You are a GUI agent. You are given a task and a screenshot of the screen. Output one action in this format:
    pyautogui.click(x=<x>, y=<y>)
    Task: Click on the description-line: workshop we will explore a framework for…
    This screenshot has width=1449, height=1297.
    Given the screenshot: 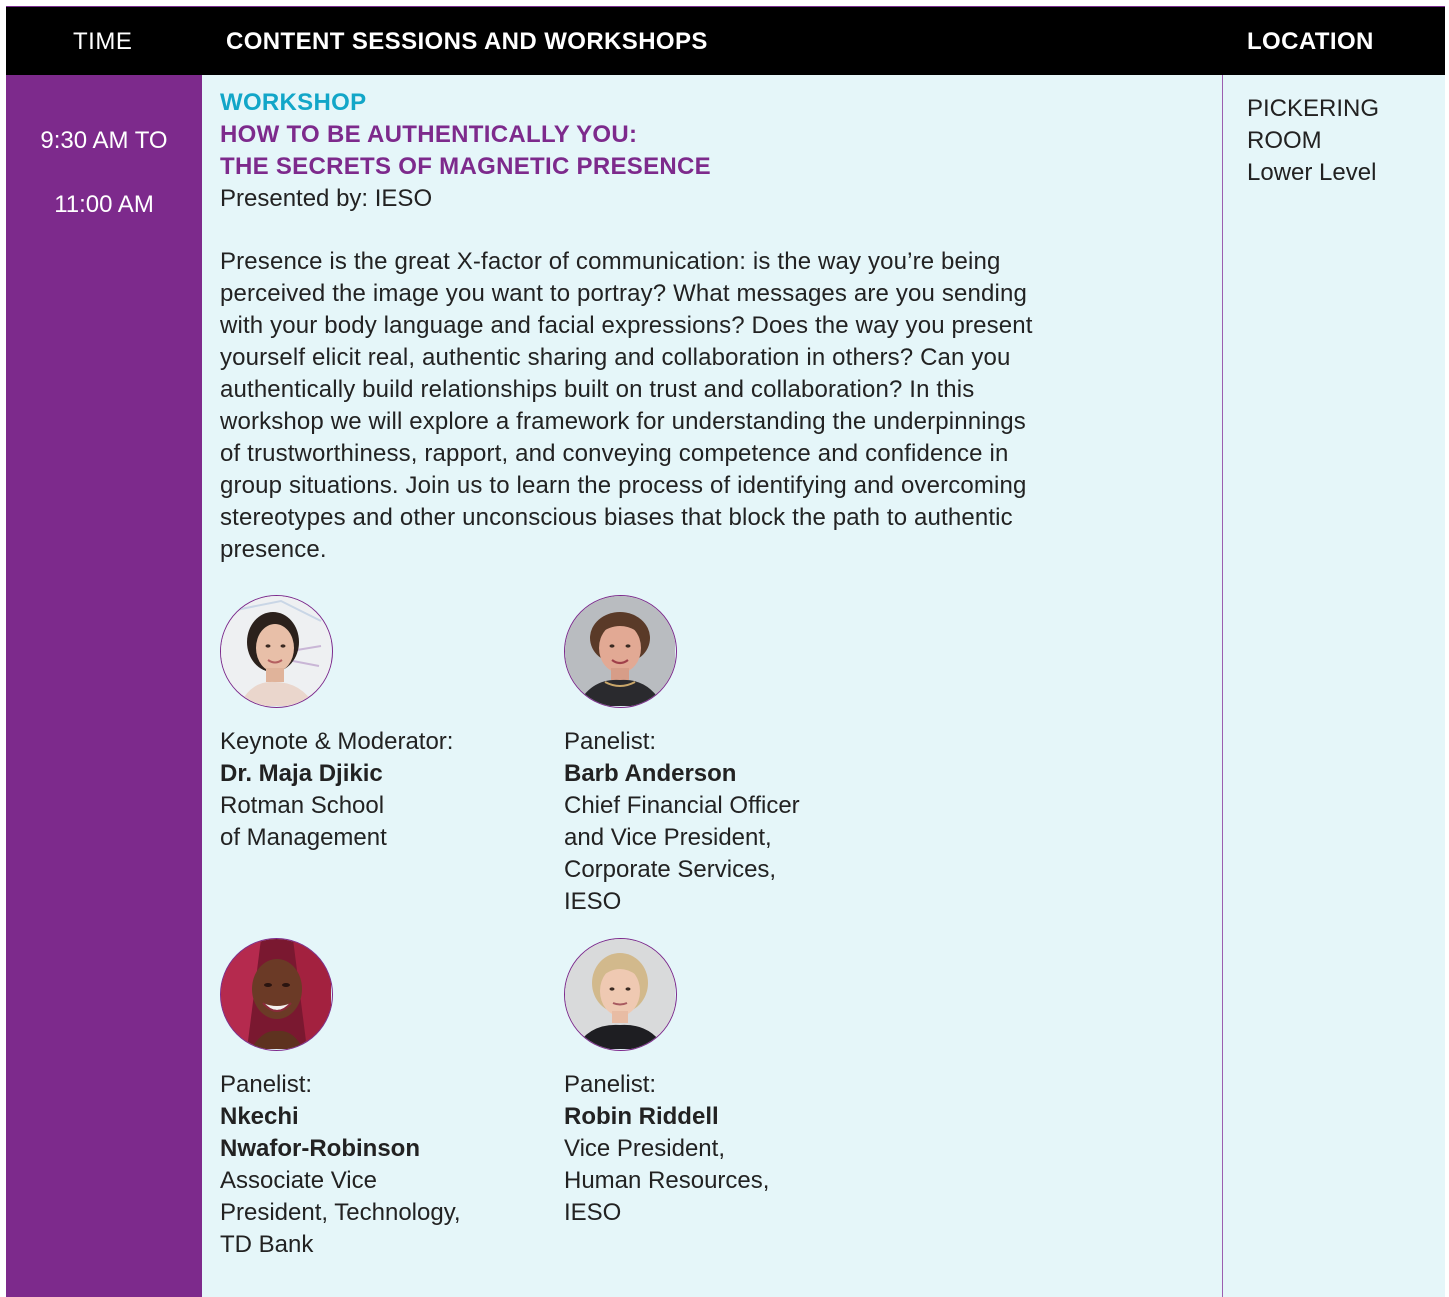 What is the action you would take?
    pyautogui.click(x=623, y=421)
    